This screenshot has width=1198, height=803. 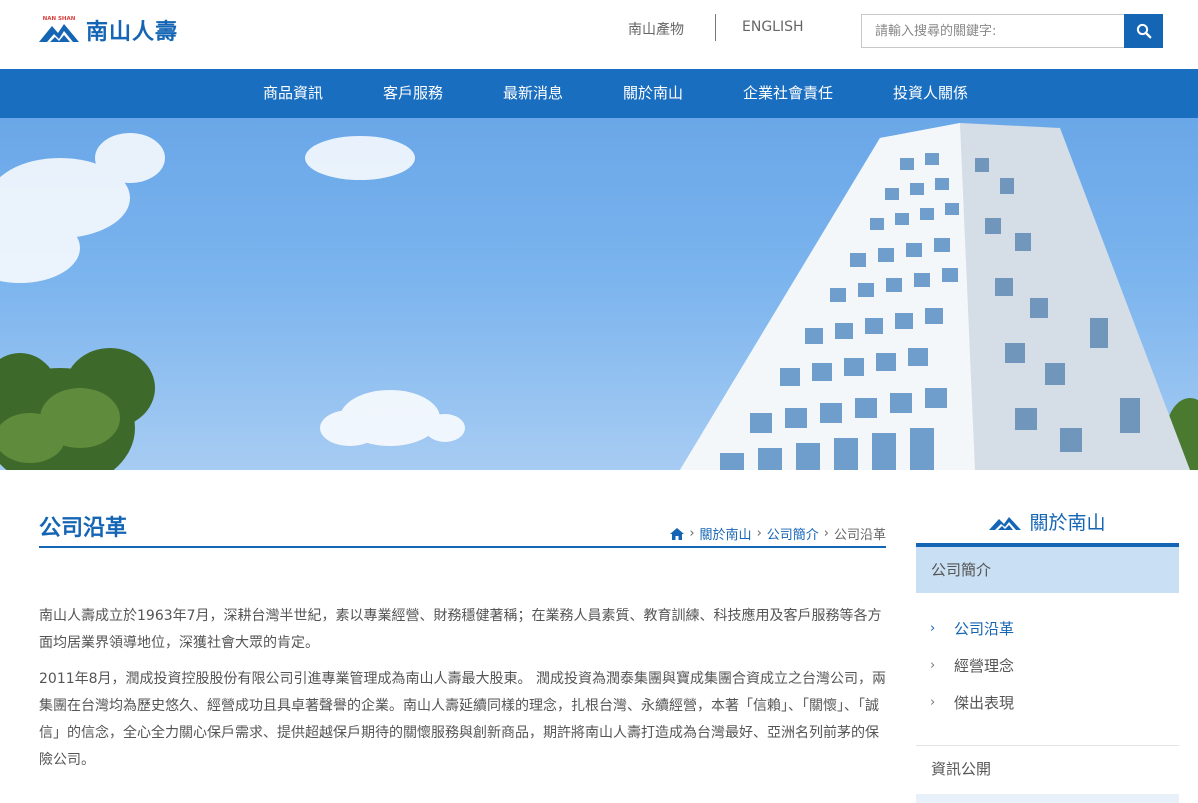 What do you see at coordinates (859, 535) in the screenshot?
I see `breadcrumb-current: 公司沿革` at bounding box center [859, 535].